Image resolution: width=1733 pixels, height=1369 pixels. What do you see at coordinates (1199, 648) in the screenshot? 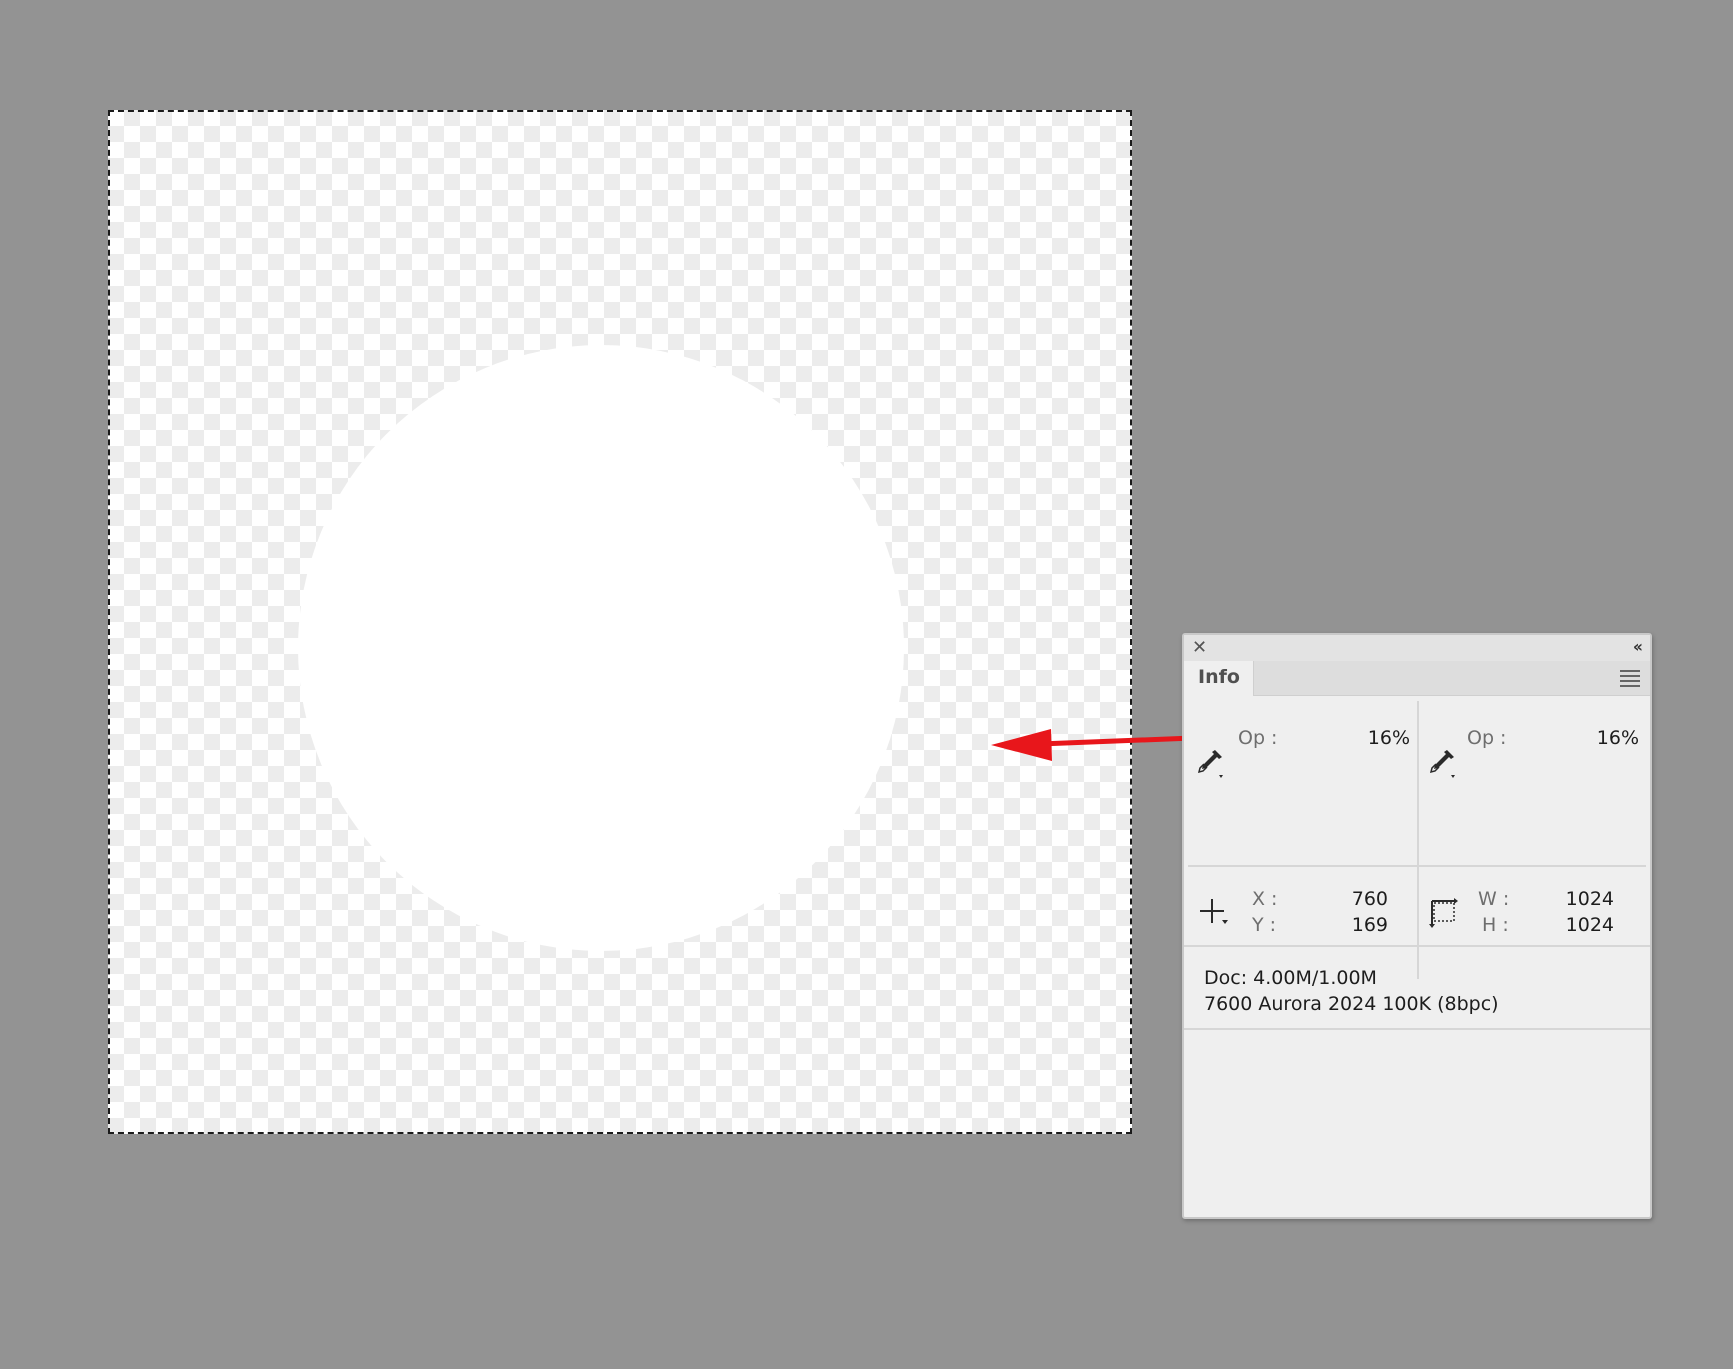
I see `close-icon: ✕` at bounding box center [1199, 648].